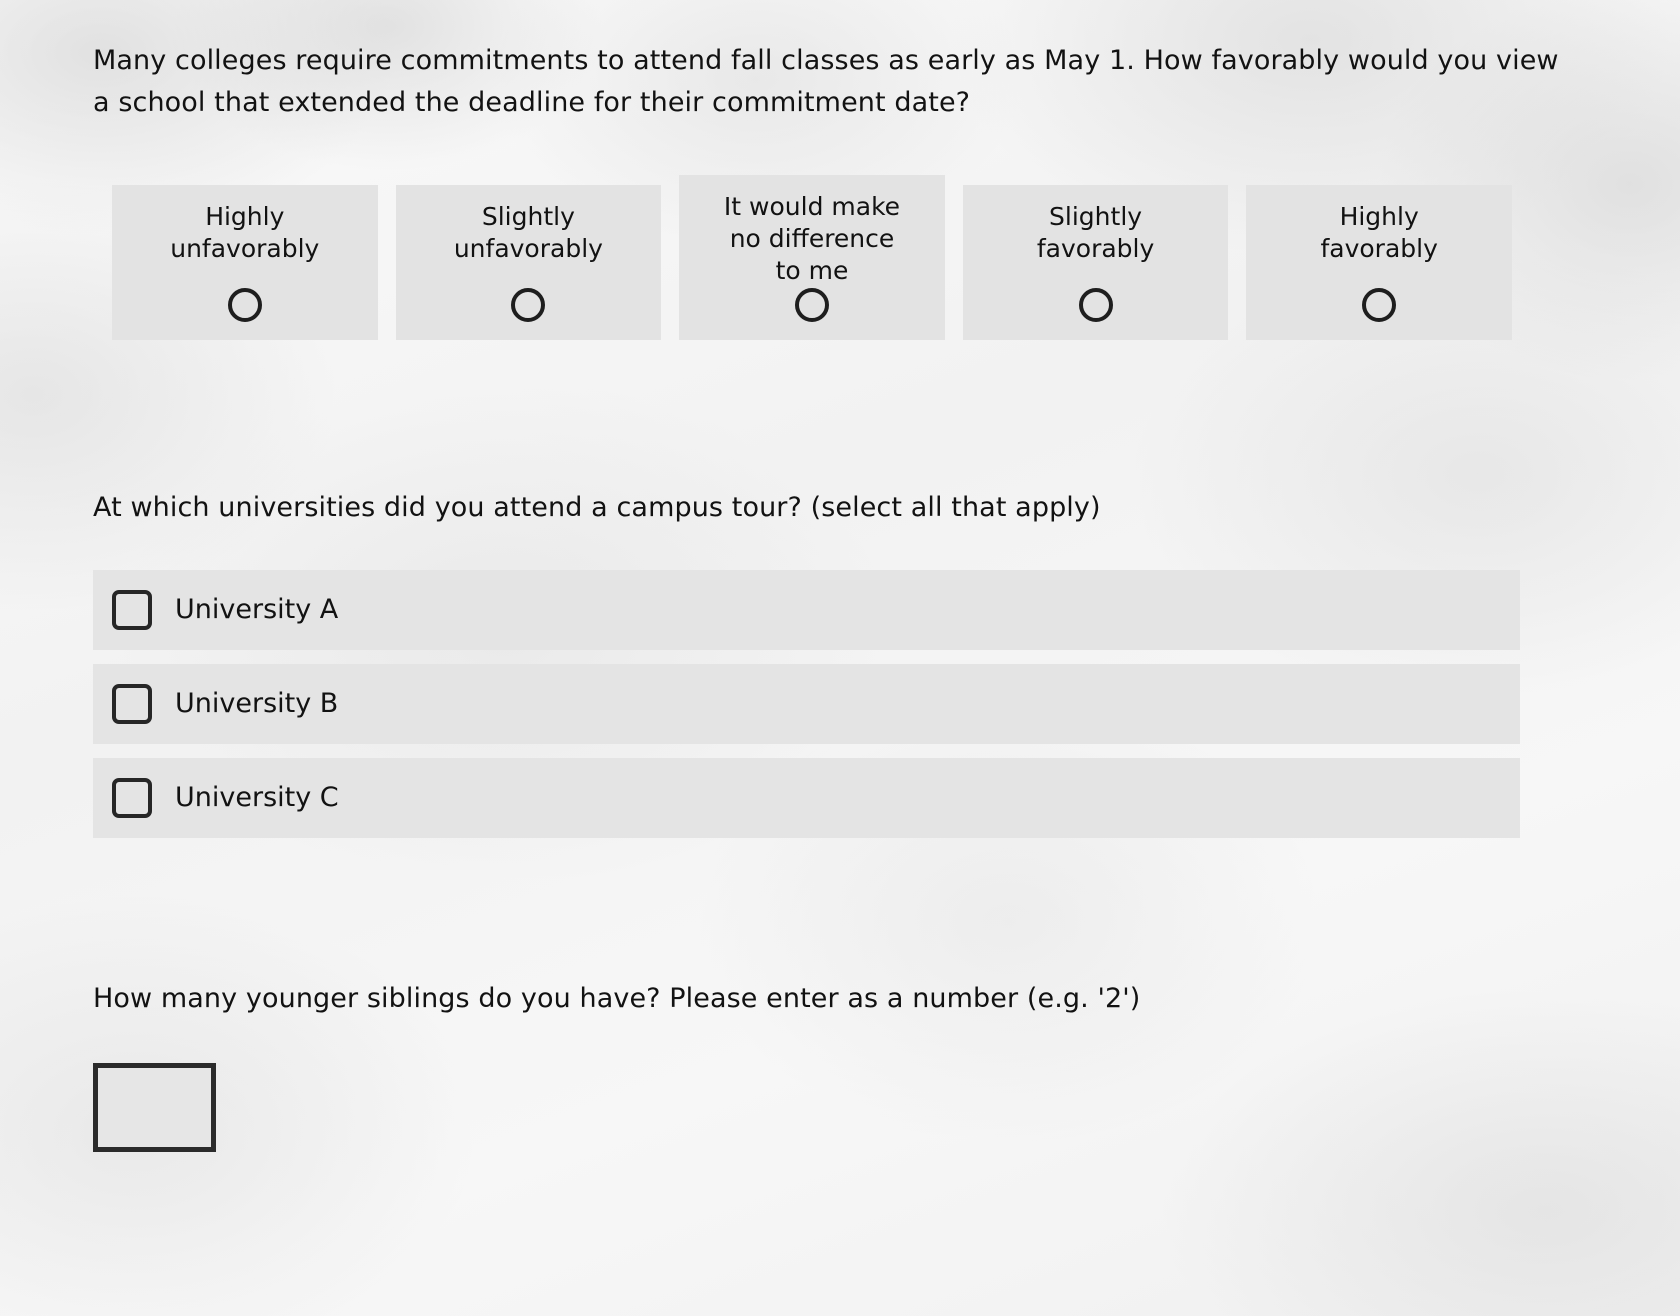  What do you see at coordinates (1095, 232) in the screenshot?
I see `likert-option-label: Slightly favorably` at bounding box center [1095, 232].